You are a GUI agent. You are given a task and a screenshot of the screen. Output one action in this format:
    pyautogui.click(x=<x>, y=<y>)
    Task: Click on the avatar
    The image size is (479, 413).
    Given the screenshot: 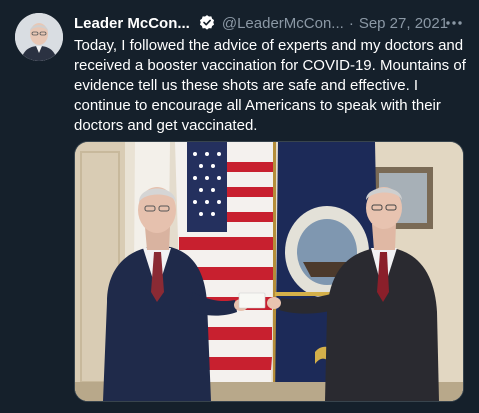 What is the action you would take?
    pyautogui.click(x=39, y=37)
    